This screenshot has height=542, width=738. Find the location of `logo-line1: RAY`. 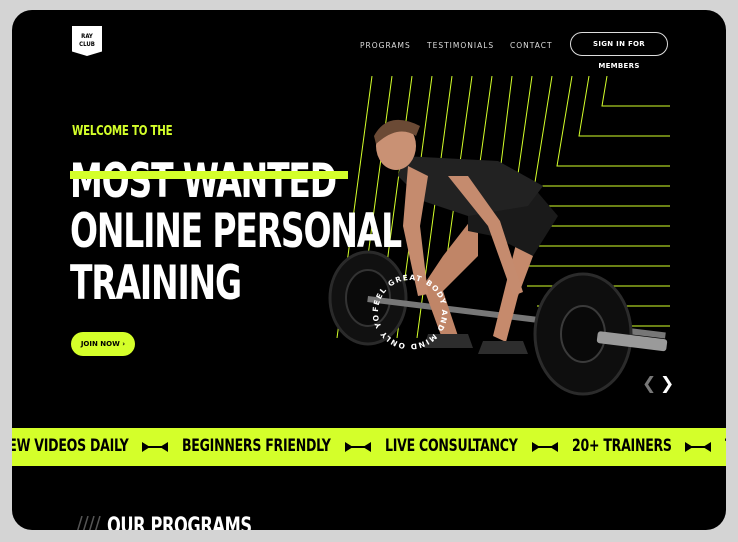

logo-line1: RAY is located at coordinates (87, 36).